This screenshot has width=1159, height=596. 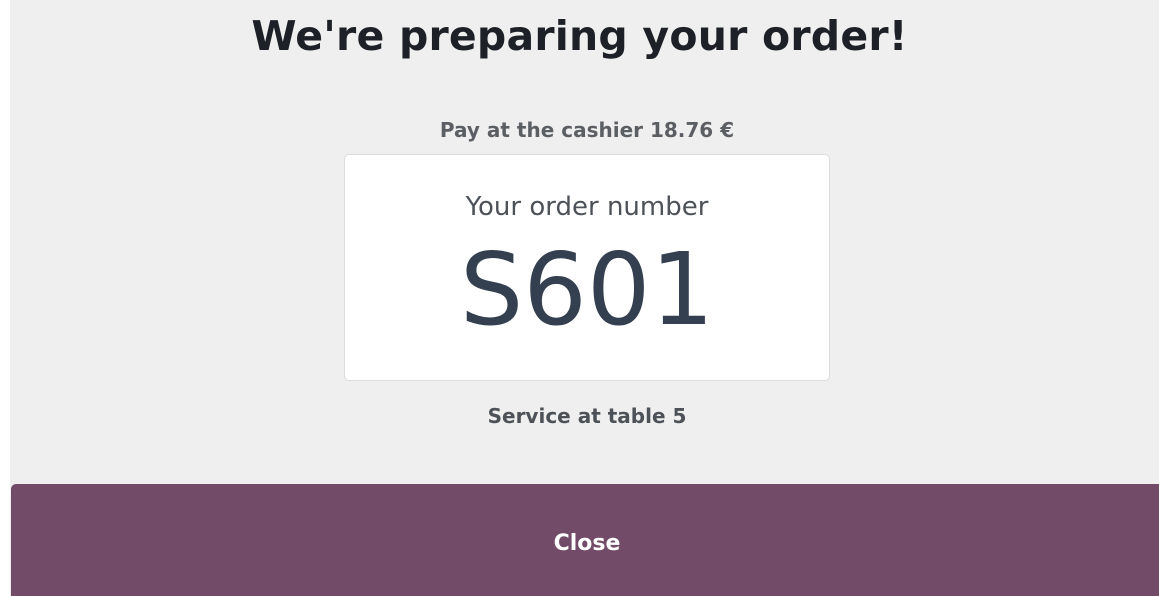 What do you see at coordinates (587, 416) in the screenshot?
I see `service-info: Service at table 5` at bounding box center [587, 416].